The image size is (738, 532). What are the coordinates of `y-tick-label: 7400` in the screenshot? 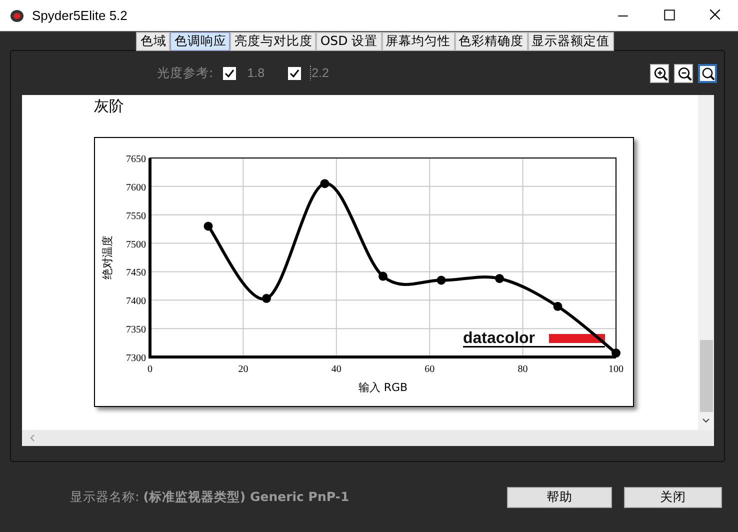 It's located at (136, 302).